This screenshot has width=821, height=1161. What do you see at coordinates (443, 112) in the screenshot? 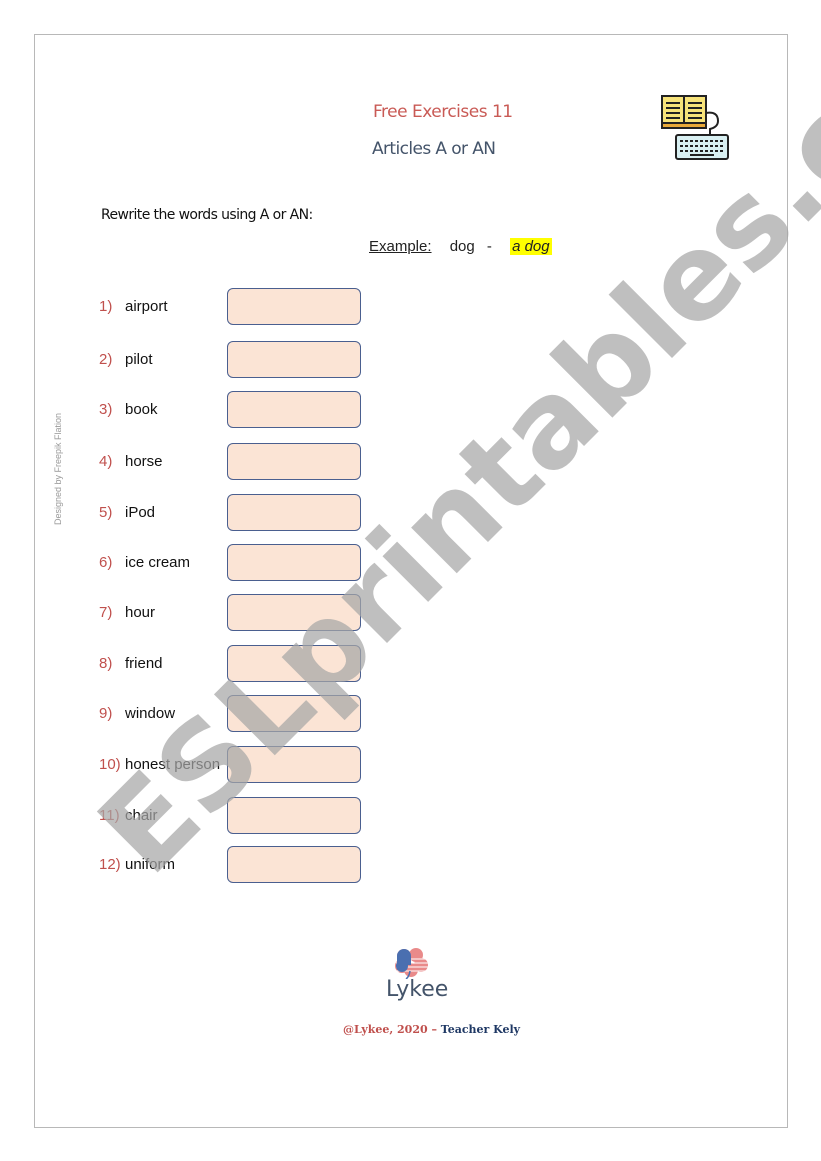
I see `worksheet-title: Free Exercises 11` at bounding box center [443, 112].